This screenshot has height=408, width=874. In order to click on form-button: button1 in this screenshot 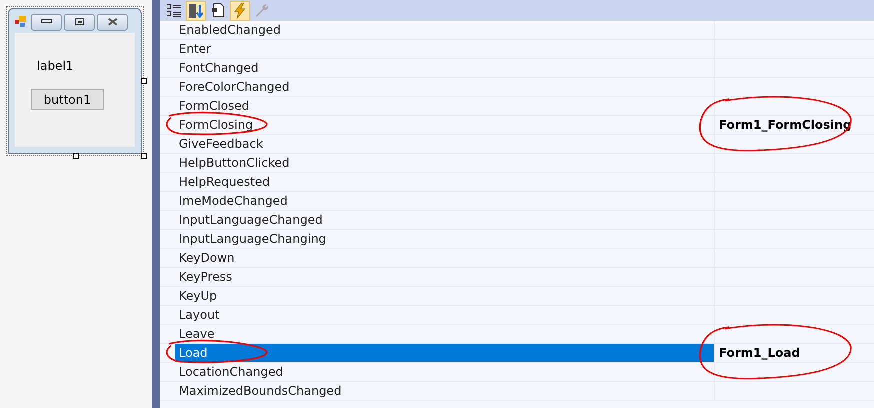, I will do `click(67, 99)`.